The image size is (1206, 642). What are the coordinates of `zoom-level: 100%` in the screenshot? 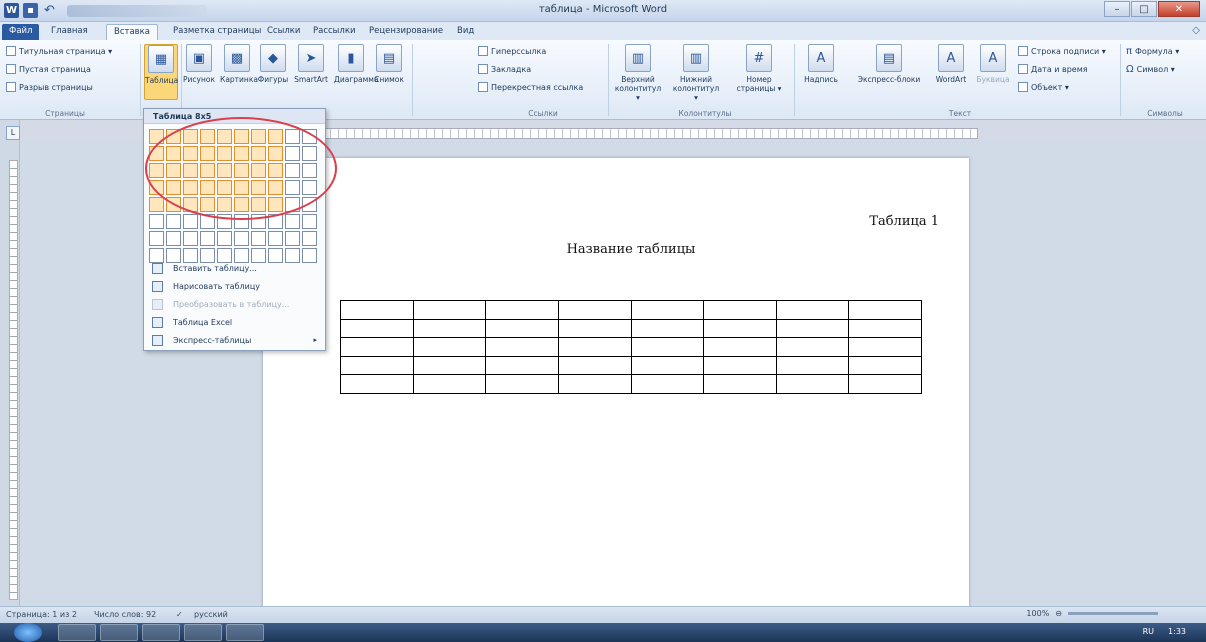 It's located at (1037, 613).